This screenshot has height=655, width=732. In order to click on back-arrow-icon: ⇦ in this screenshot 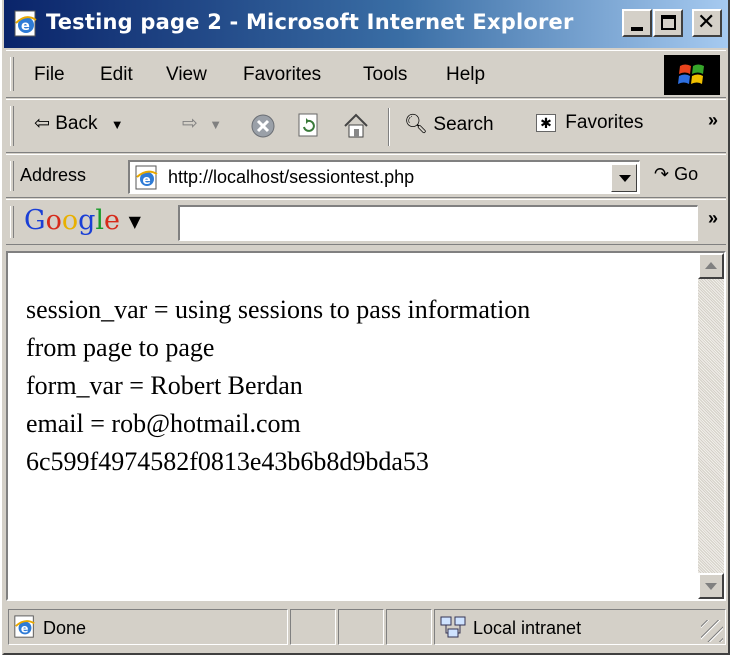, I will do `click(42, 123)`.